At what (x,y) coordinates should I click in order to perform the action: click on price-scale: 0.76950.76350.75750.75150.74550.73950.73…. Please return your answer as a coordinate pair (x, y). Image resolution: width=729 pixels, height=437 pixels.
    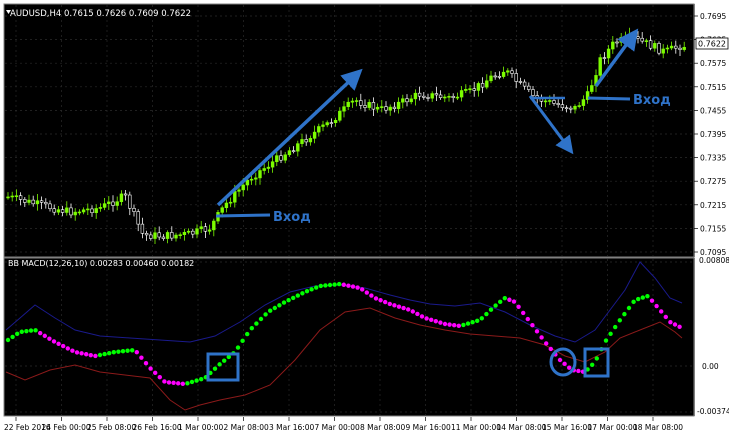
    Looking at the image, I should click on (711, 130).